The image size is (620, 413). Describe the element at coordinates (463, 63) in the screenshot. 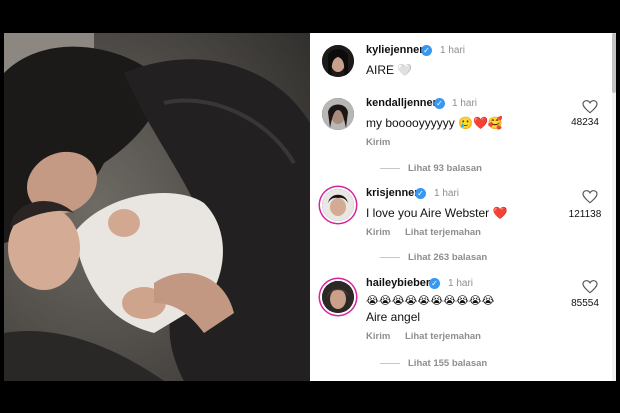

I see `caption-comment: kyliejenner ✓ 1 hari AIRE 🤍` at that location.